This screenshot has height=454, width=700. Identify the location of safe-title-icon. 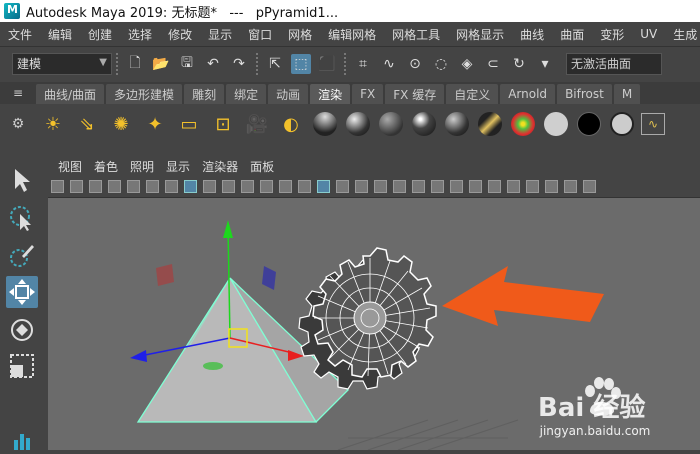
(285, 186).